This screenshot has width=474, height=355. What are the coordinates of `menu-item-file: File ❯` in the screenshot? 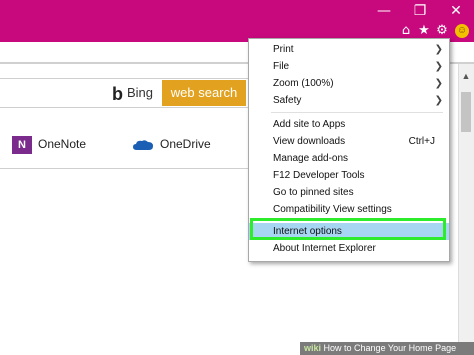 It's located at (349, 66).